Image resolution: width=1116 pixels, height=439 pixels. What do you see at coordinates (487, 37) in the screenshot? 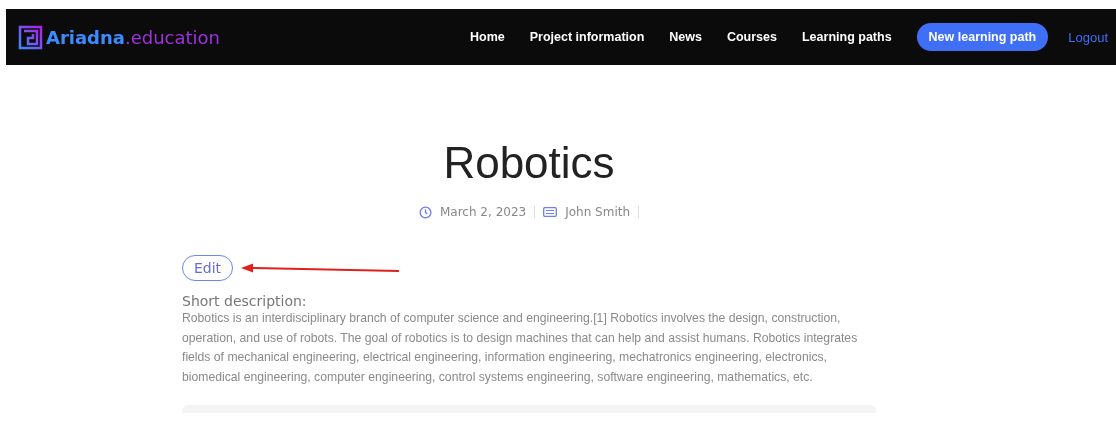
I see `nav-link: Home` at bounding box center [487, 37].